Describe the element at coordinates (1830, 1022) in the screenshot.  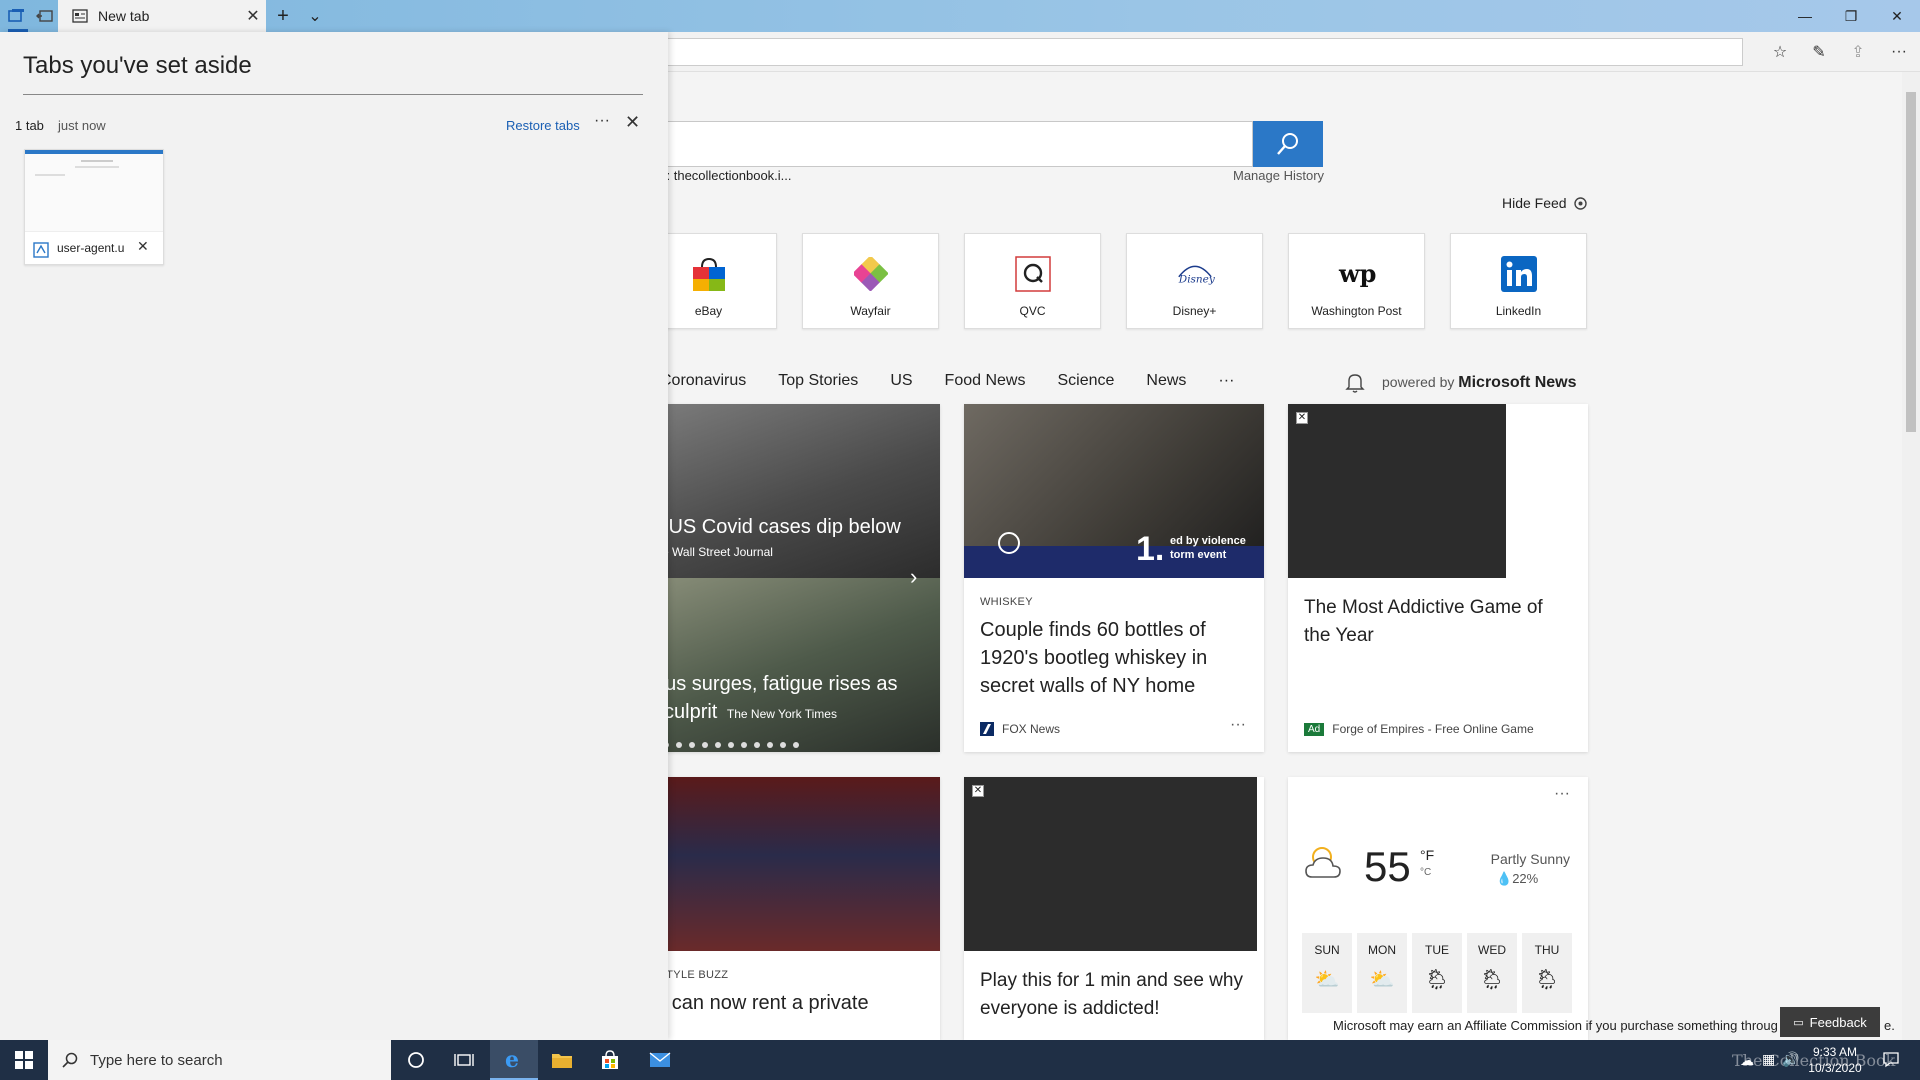
I see `feedback-button: ▭ Feedback` at that location.